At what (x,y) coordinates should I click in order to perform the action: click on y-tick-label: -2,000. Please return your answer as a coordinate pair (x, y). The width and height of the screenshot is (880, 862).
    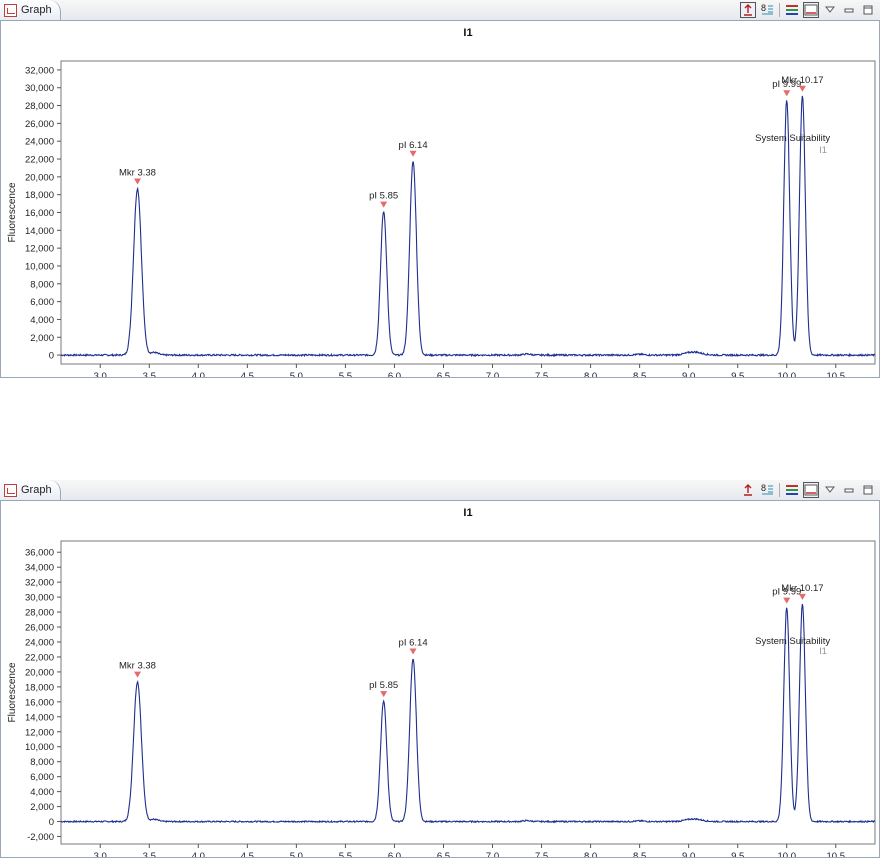
    Looking at the image, I should click on (40, 837).